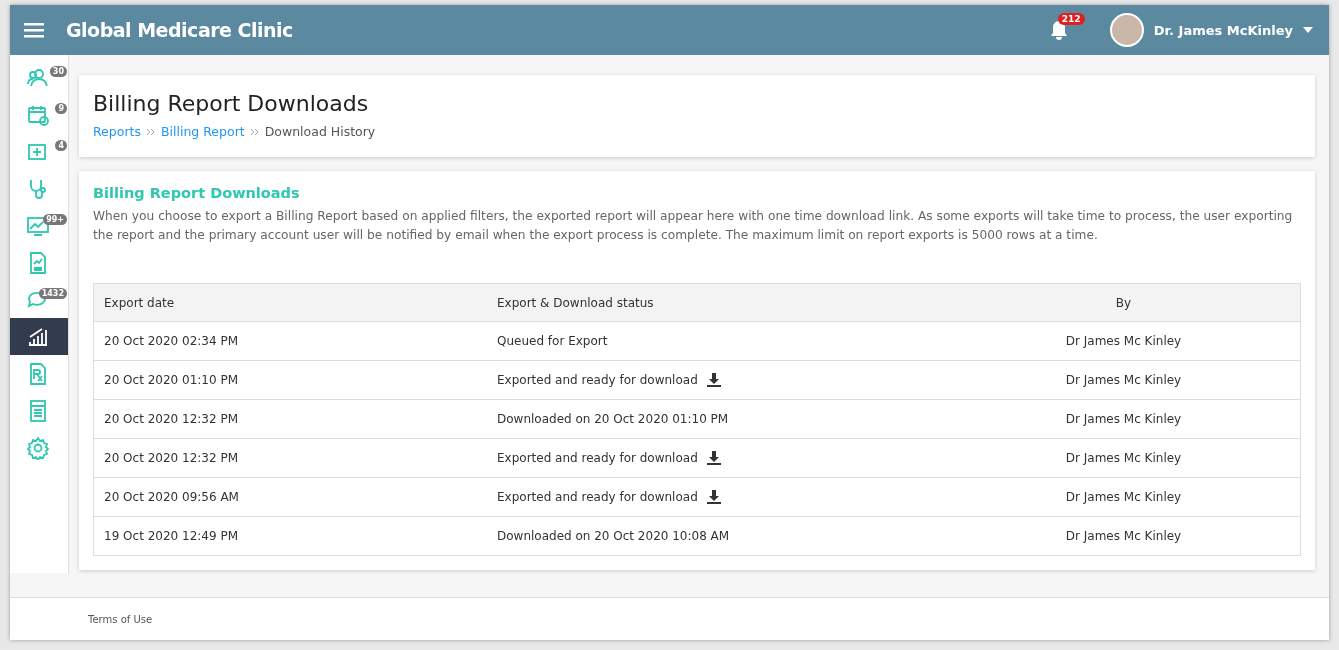  I want to click on app-title: Global Medicare Clinic, so click(180, 30).